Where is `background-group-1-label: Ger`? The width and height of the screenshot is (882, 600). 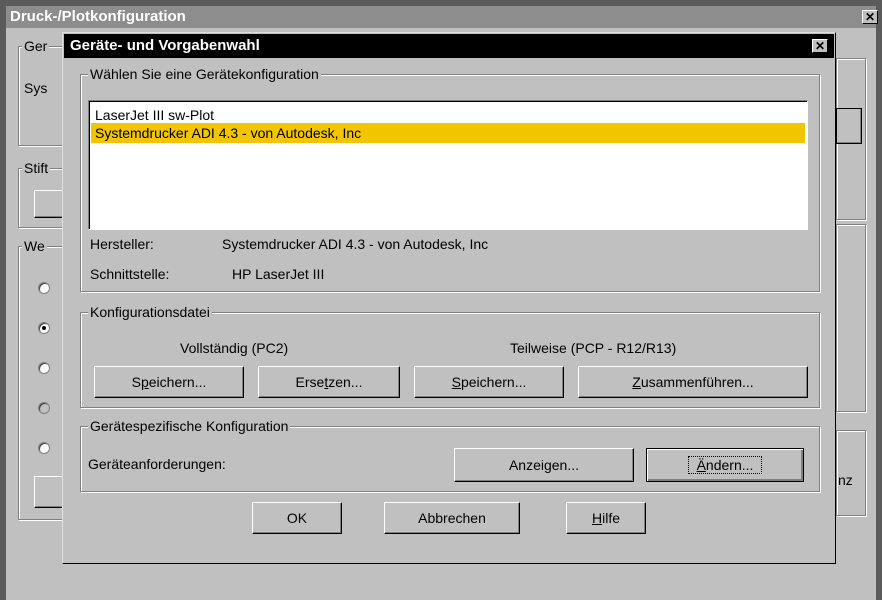 background-group-1-label: Ger is located at coordinates (36, 46).